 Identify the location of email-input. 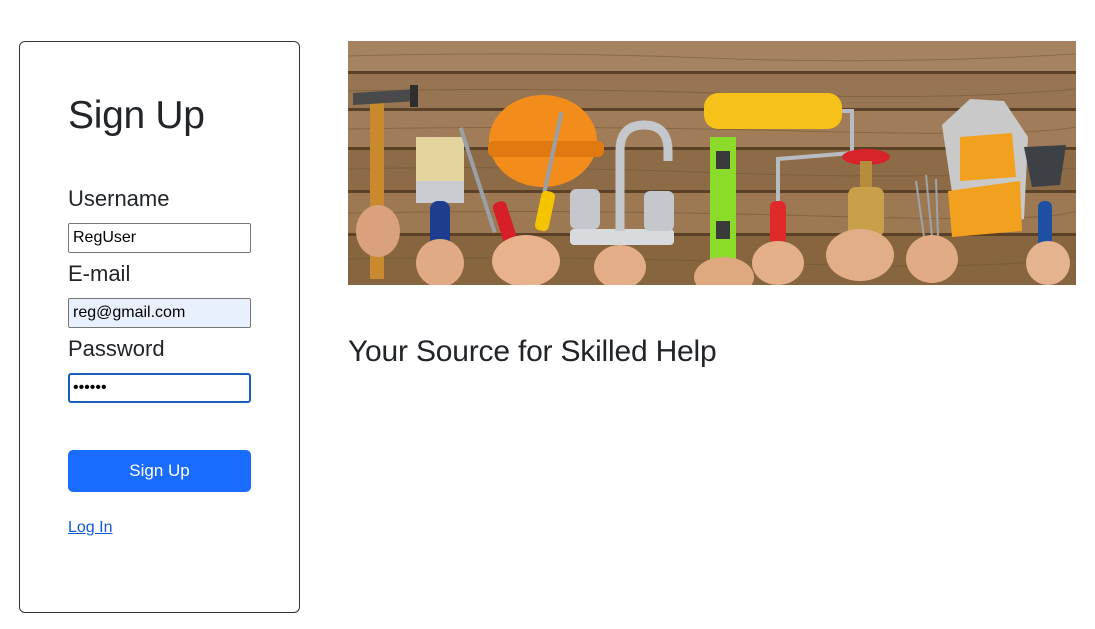
(159, 313).